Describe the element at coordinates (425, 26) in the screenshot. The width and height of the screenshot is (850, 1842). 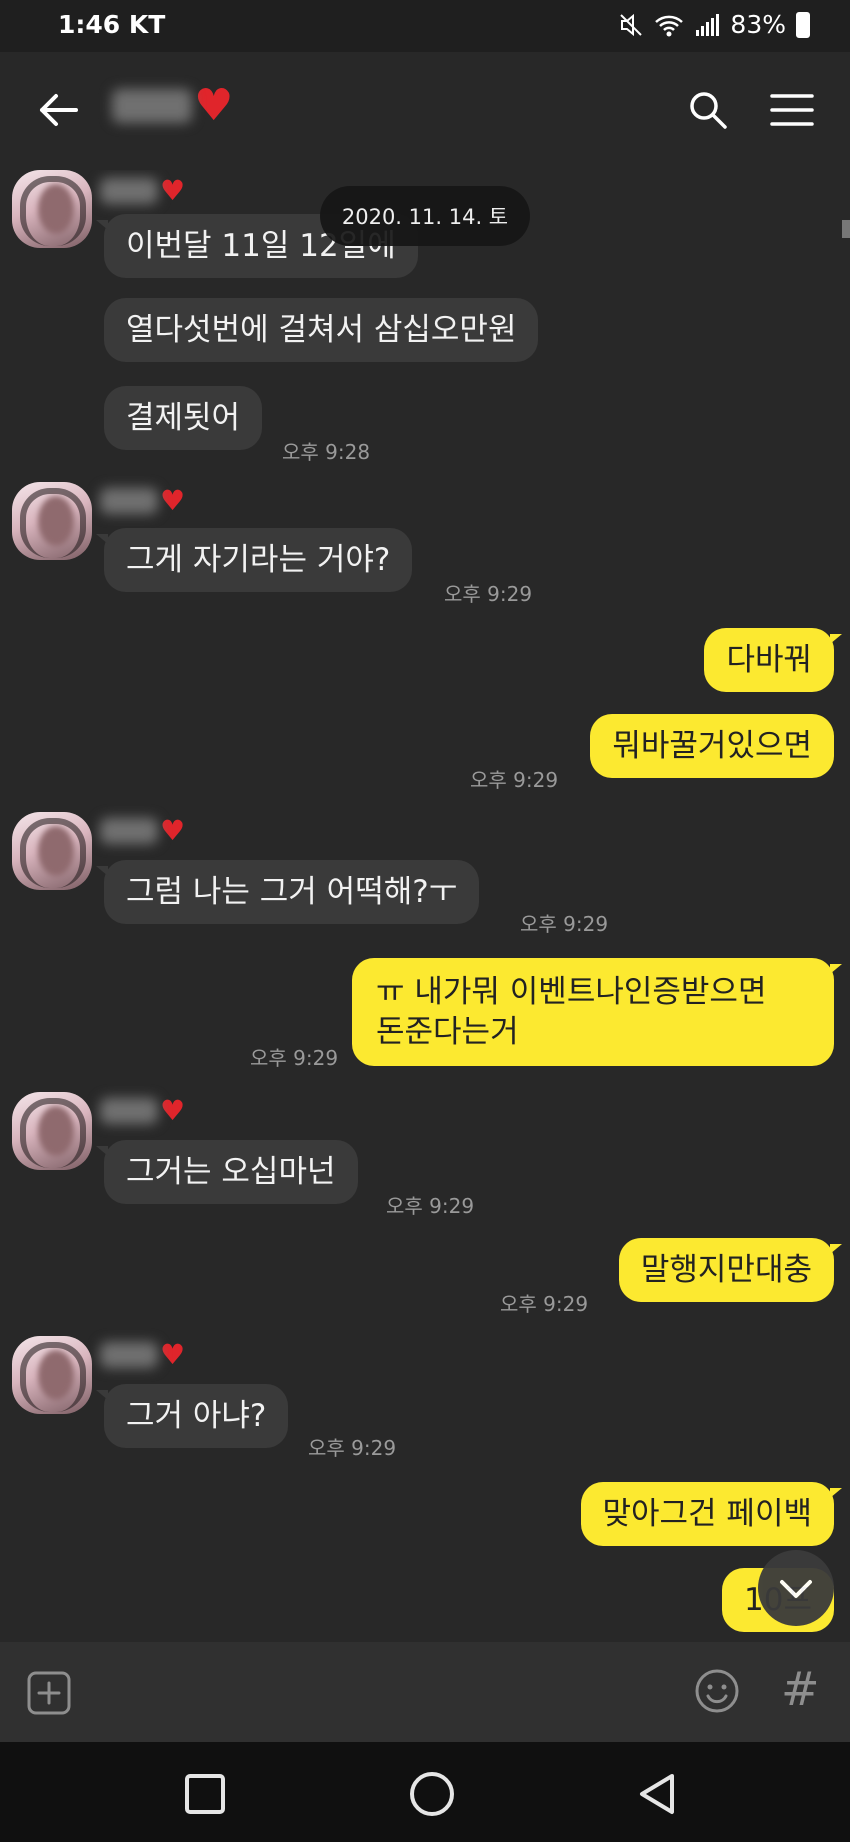
I see `status-bar: 1:46 KT 83%` at that location.